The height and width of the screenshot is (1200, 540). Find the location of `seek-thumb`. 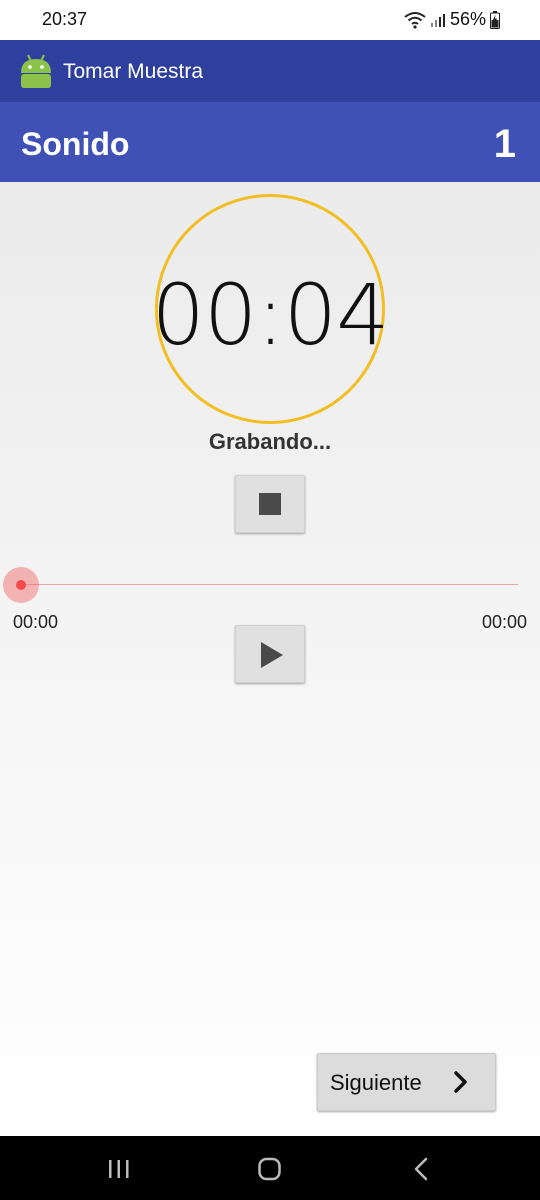

seek-thumb is located at coordinates (21, 585).